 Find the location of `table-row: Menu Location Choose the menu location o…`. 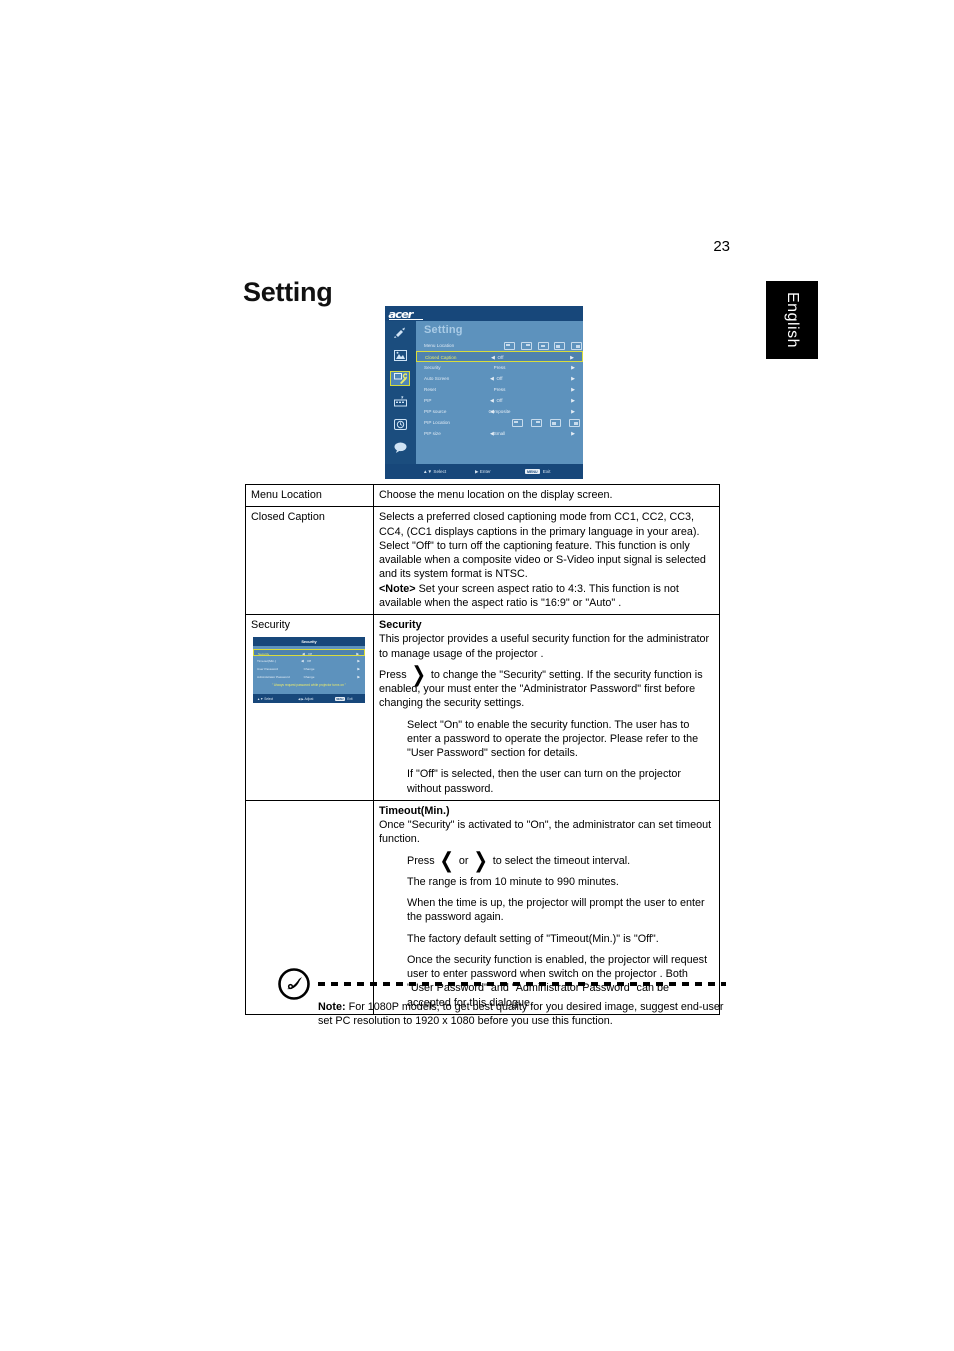

table-row: Menu Location Choose the menu location o… is located at coordinates (482, 495).